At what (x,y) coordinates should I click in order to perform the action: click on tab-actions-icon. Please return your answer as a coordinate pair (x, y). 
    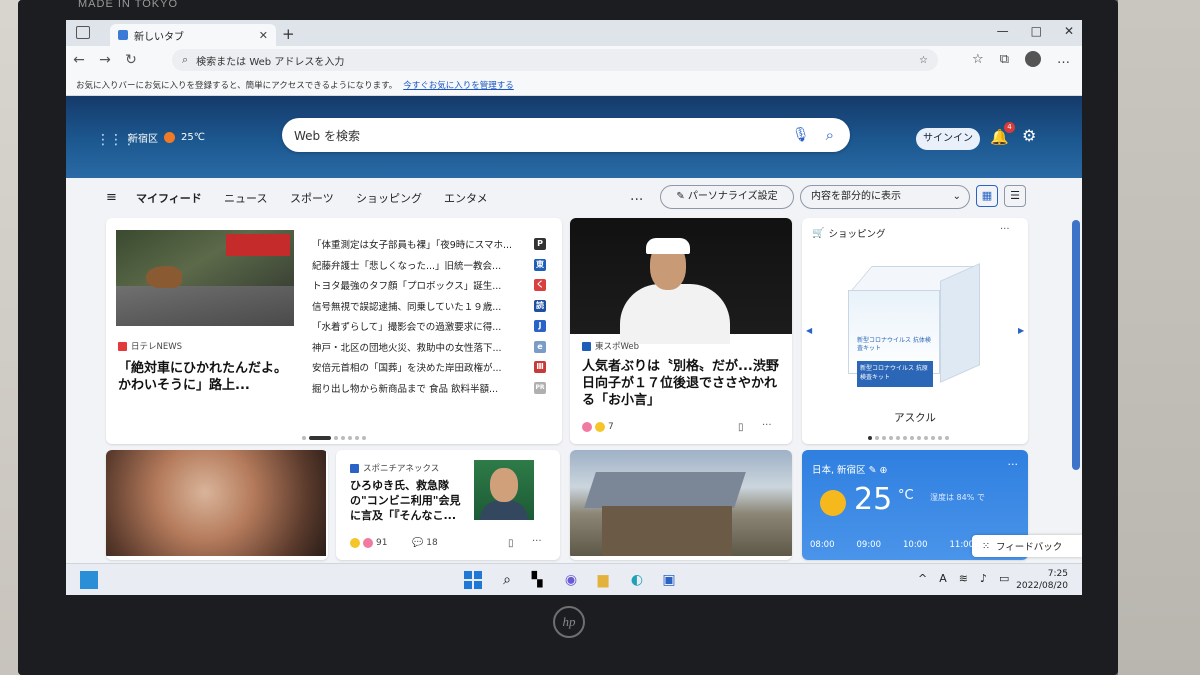
    Looking at the image, I should click on (83, 32).